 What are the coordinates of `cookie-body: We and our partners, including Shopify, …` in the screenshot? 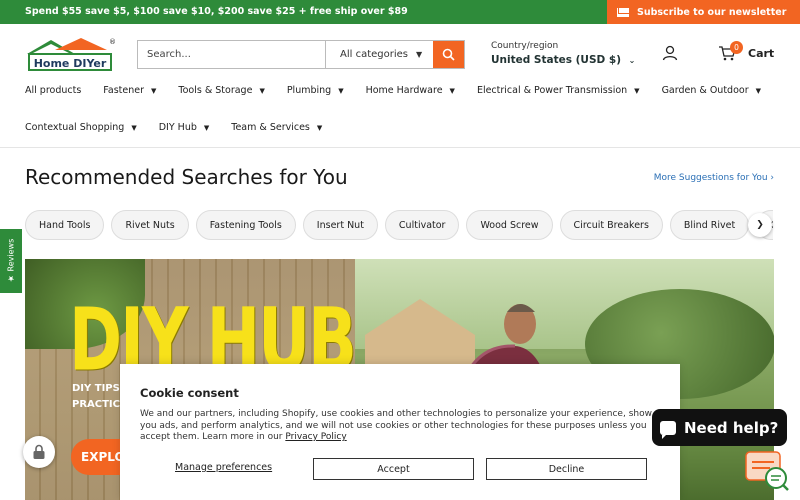 It's located at (396, 425).